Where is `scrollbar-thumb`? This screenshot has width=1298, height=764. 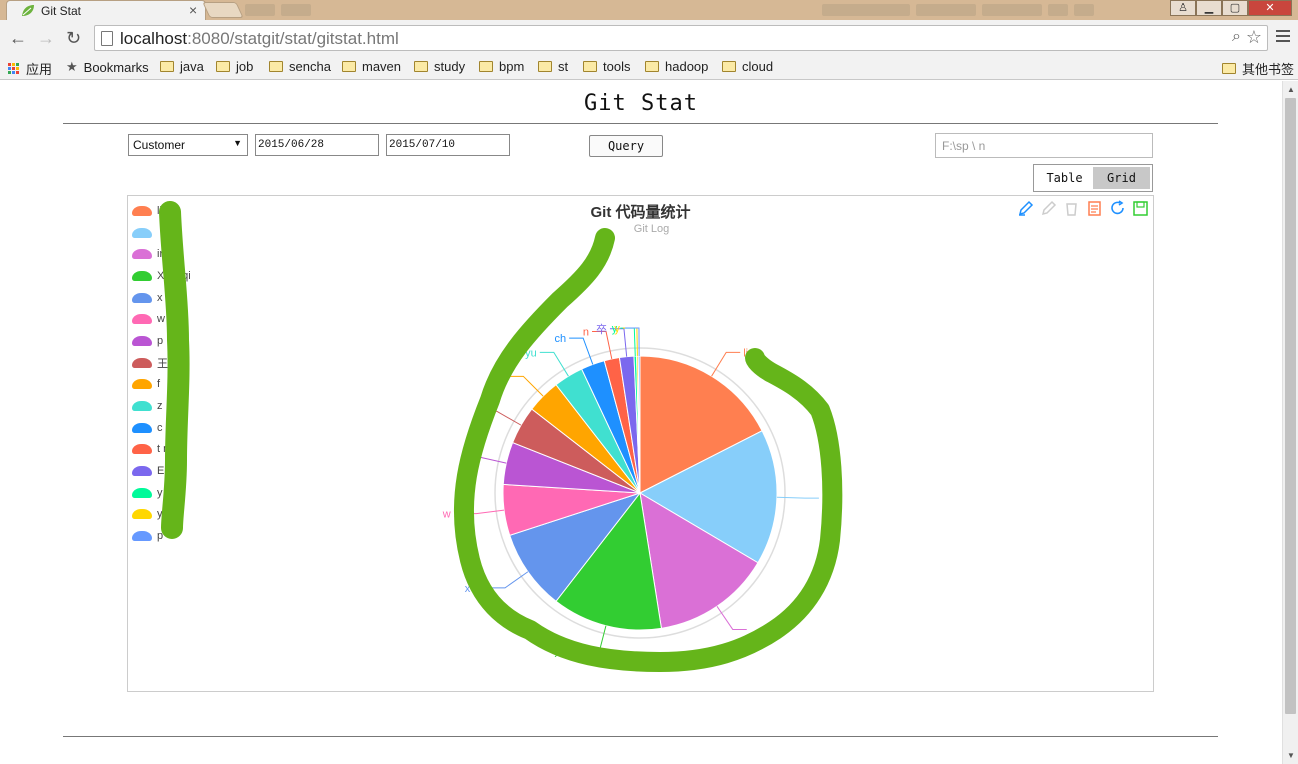 scrollbar-thumb is located at coordinates (1290, 406).